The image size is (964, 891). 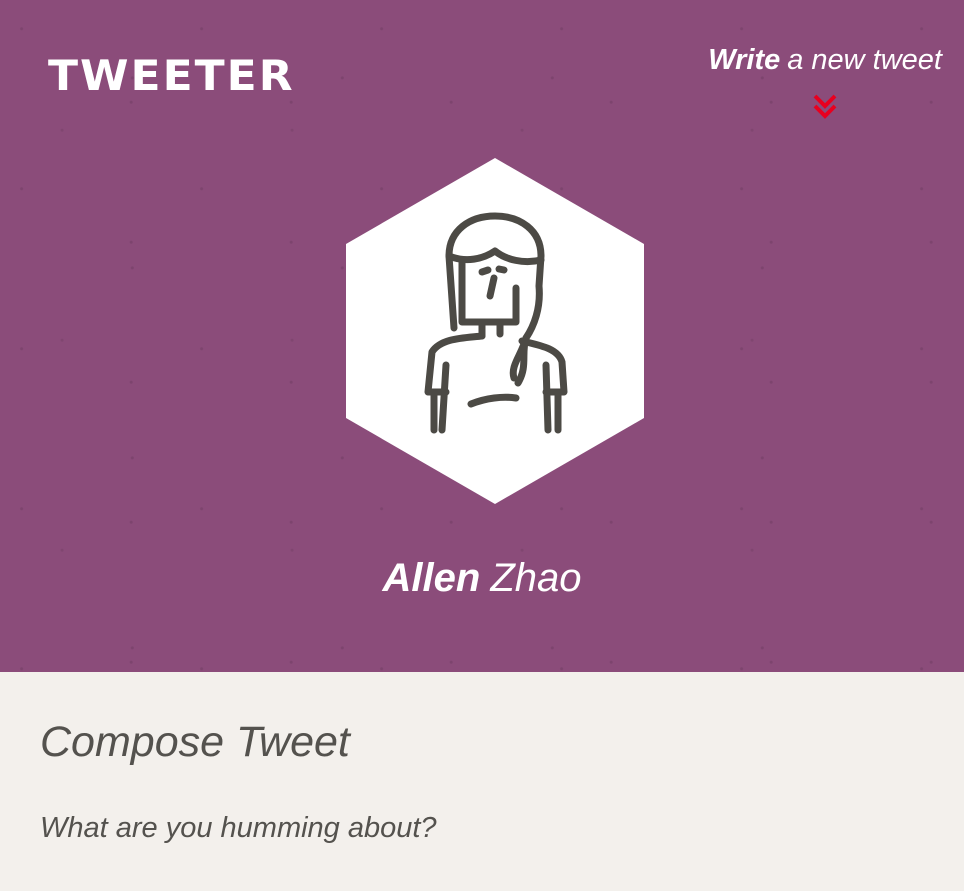 I want to click on write-label-bold: Write, so click(x=744, y=60).